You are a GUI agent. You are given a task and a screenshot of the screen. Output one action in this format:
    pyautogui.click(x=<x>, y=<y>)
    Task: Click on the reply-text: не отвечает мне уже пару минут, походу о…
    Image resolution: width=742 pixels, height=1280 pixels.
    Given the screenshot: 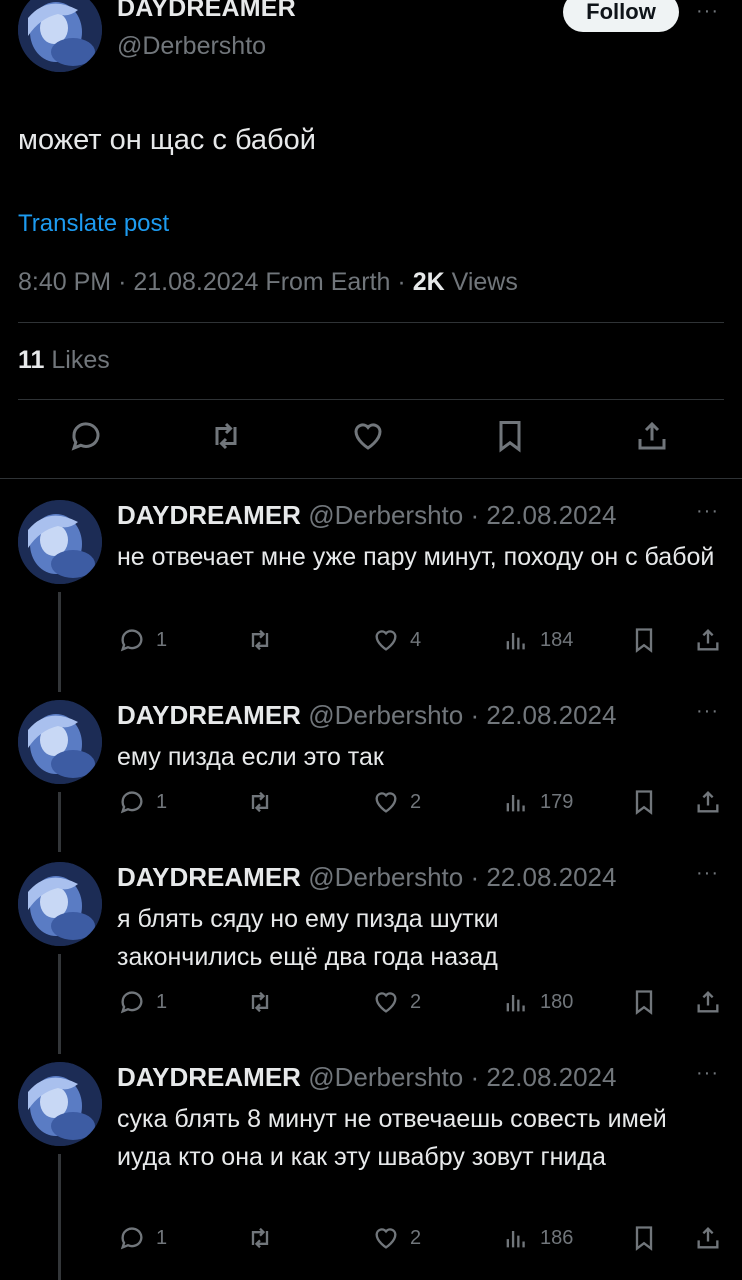 What is the action you would take?
    pyautogui.click(x=416, y=557)
    